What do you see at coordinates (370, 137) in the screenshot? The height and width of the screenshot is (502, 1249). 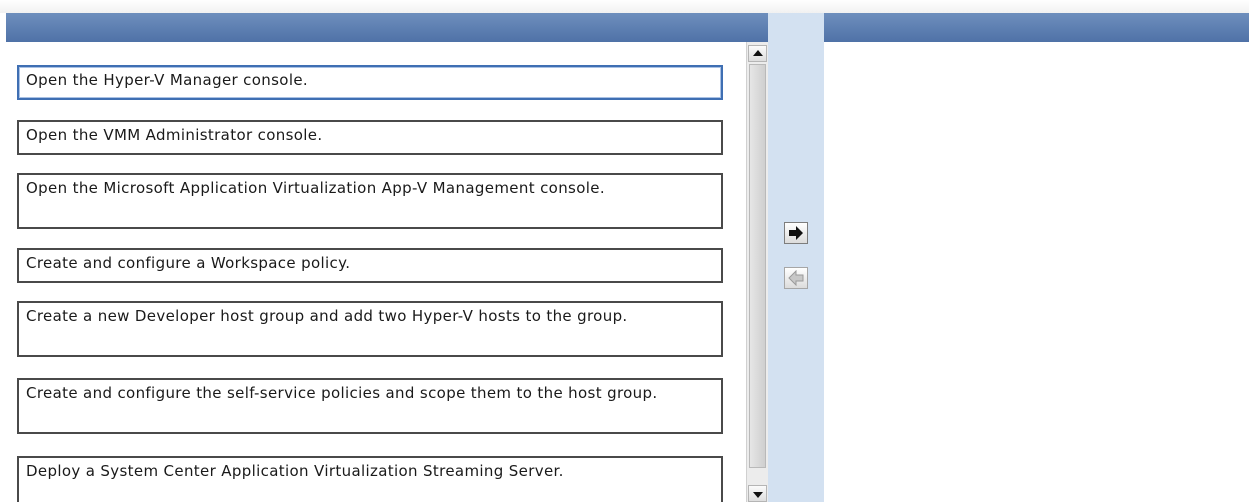 I see `answer-option-2: Open the VMM Administrator console.` at bounding box center [370, 137].